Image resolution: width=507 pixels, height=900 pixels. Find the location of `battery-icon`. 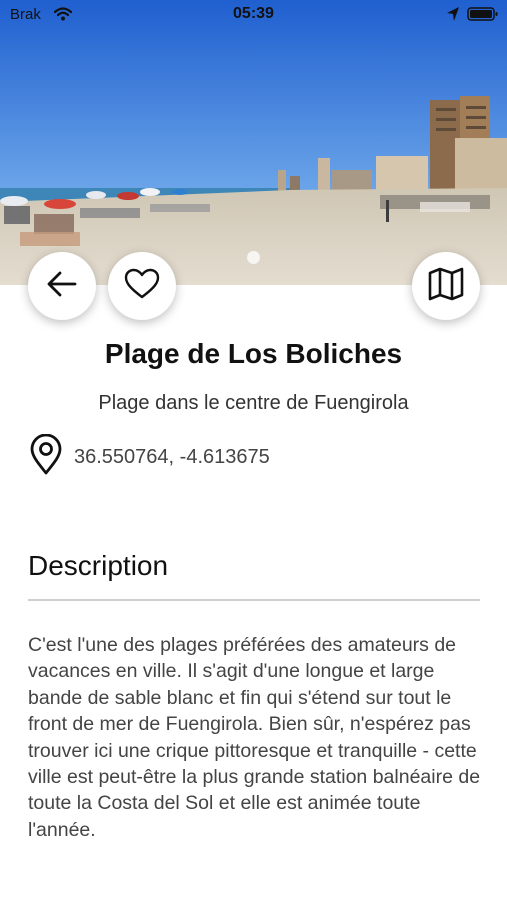

battery-icon is located at coordinates (483, 16).